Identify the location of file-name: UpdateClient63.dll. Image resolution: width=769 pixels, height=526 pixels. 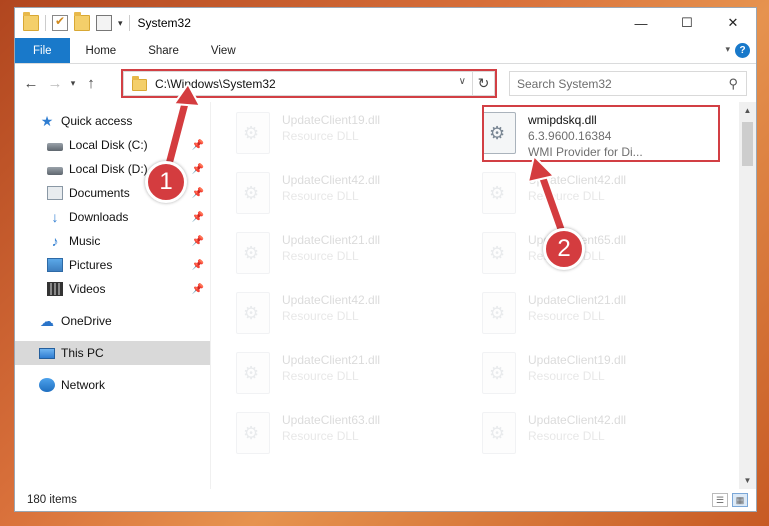
(331, 420).